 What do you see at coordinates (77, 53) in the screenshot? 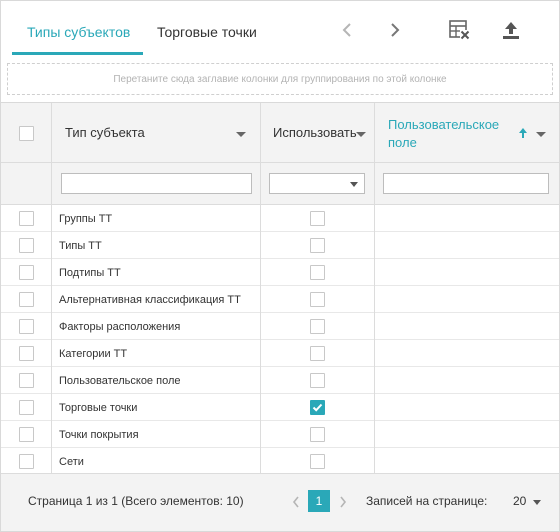
I see `active-tab-indicator` at bounding box center [77, 53].